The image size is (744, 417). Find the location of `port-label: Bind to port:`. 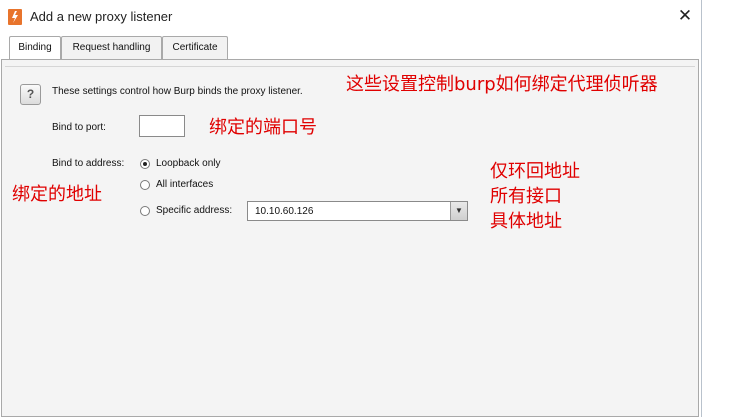

port-label: Bind to port: is located at coordinates (79, 127).